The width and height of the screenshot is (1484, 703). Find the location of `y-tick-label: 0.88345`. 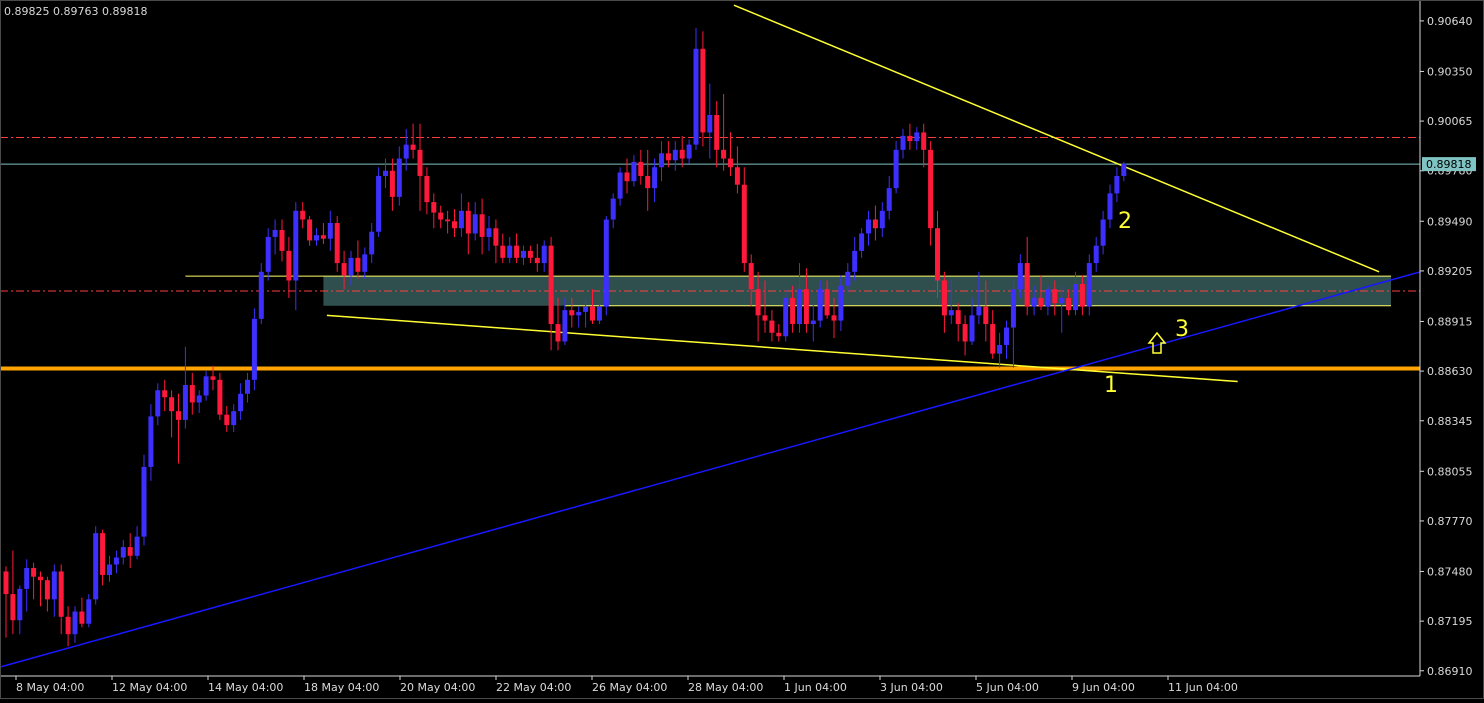

y-tick-label: 0.88345 is located at coordinates (1450, 421).